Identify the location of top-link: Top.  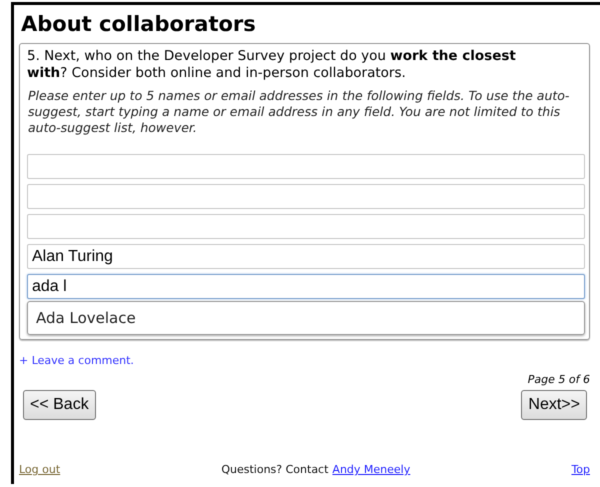
(580, 469).